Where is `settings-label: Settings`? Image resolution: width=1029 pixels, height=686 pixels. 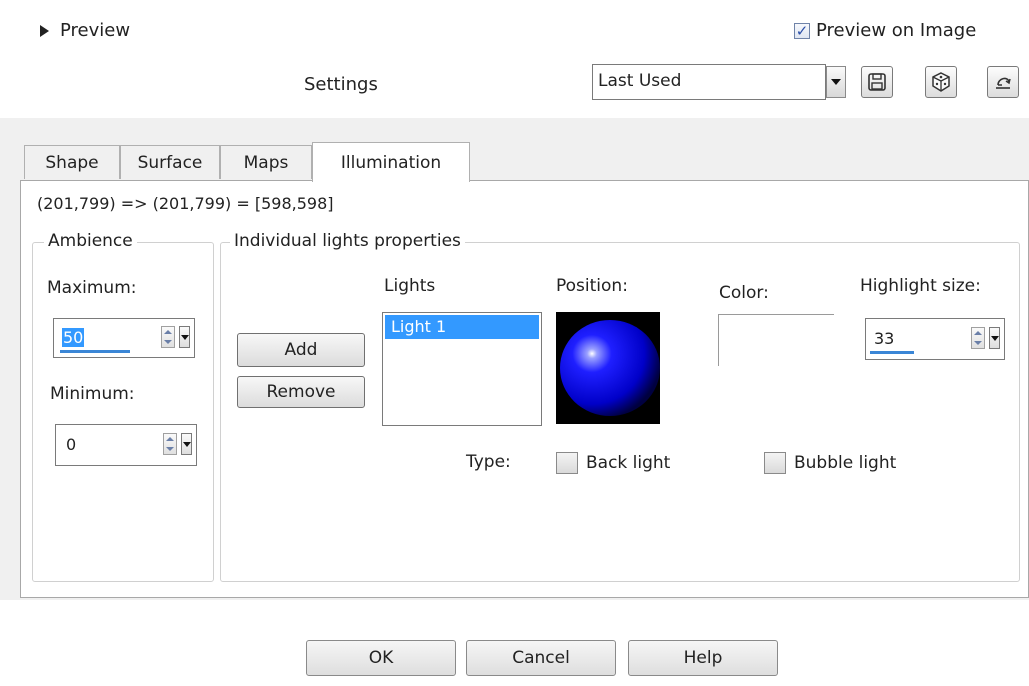 settings-label: Settings is located at coordinates (341, 84).